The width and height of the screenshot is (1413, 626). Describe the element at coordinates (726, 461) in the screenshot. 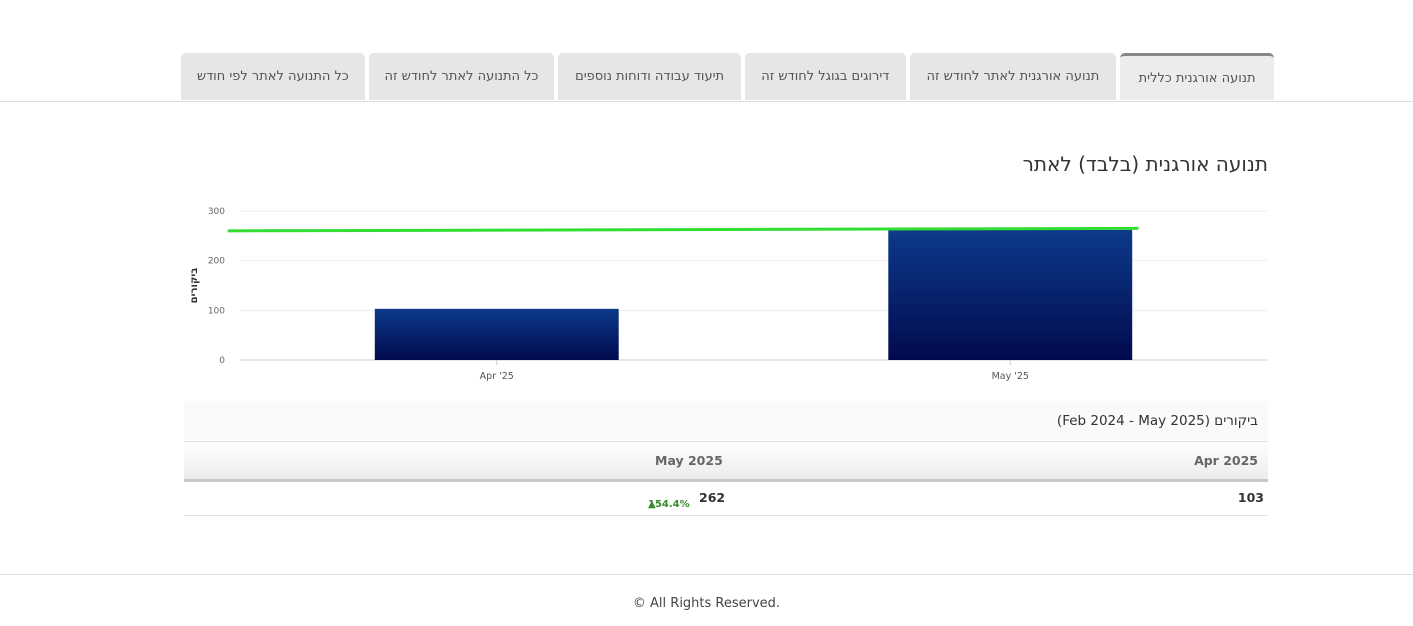

I see `table-header: Apr 2025 May 2025` at that location.